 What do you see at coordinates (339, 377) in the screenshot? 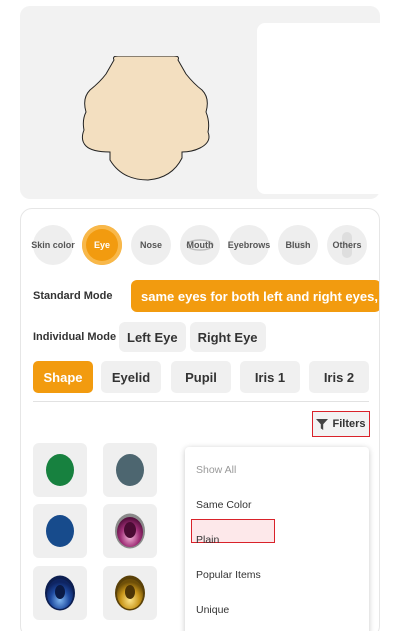
I see `tab-iris-2: Iris 2` at bounding box center [339, 377].